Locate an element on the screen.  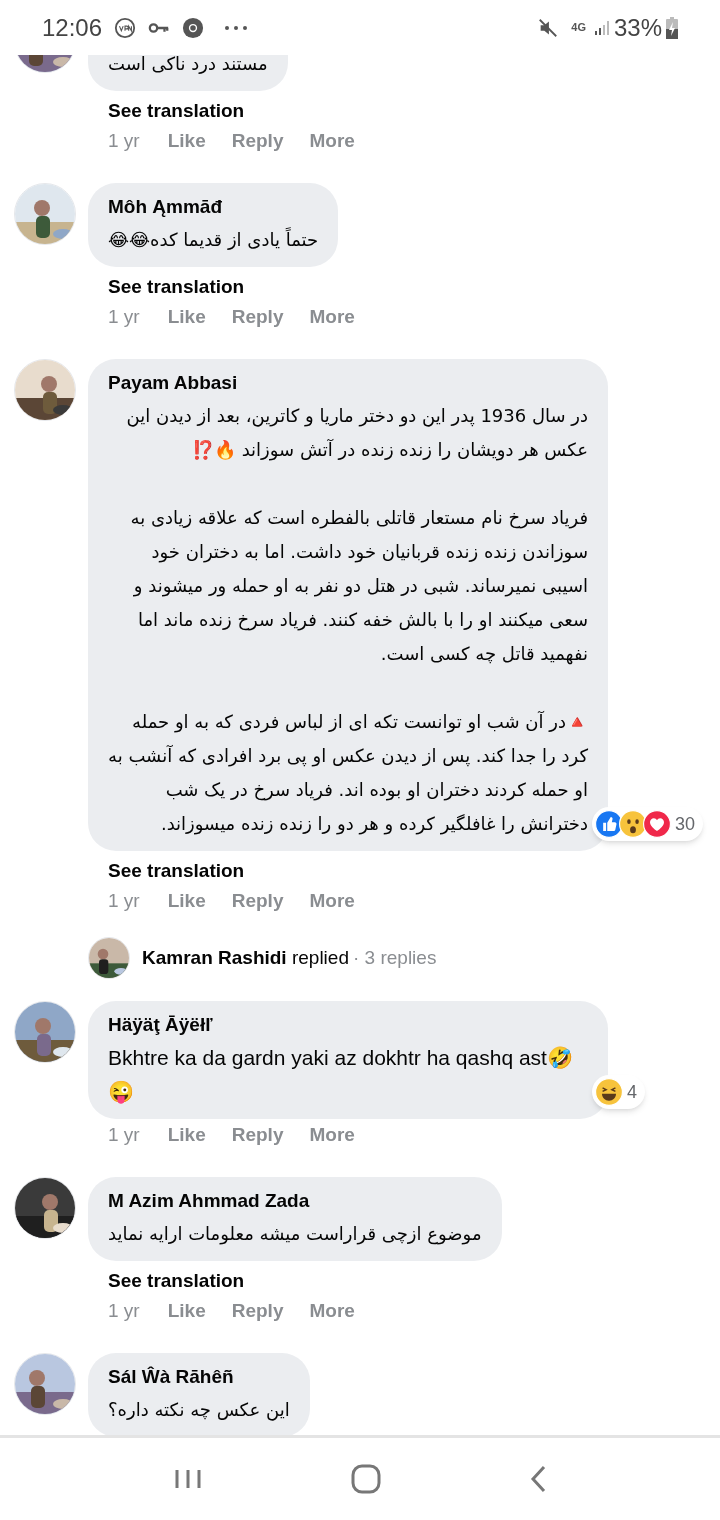
comment-author: Payam Abbasi is located at coordinates (348, 383).